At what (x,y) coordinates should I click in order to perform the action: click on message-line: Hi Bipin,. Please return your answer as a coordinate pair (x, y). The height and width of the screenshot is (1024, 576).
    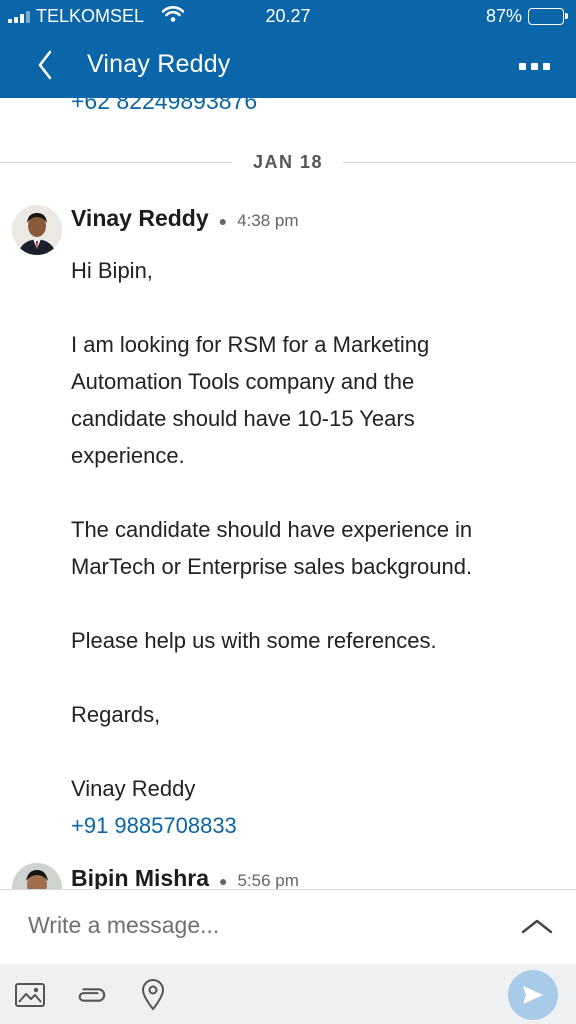
    Looking at the image, I should click on (112, 270).